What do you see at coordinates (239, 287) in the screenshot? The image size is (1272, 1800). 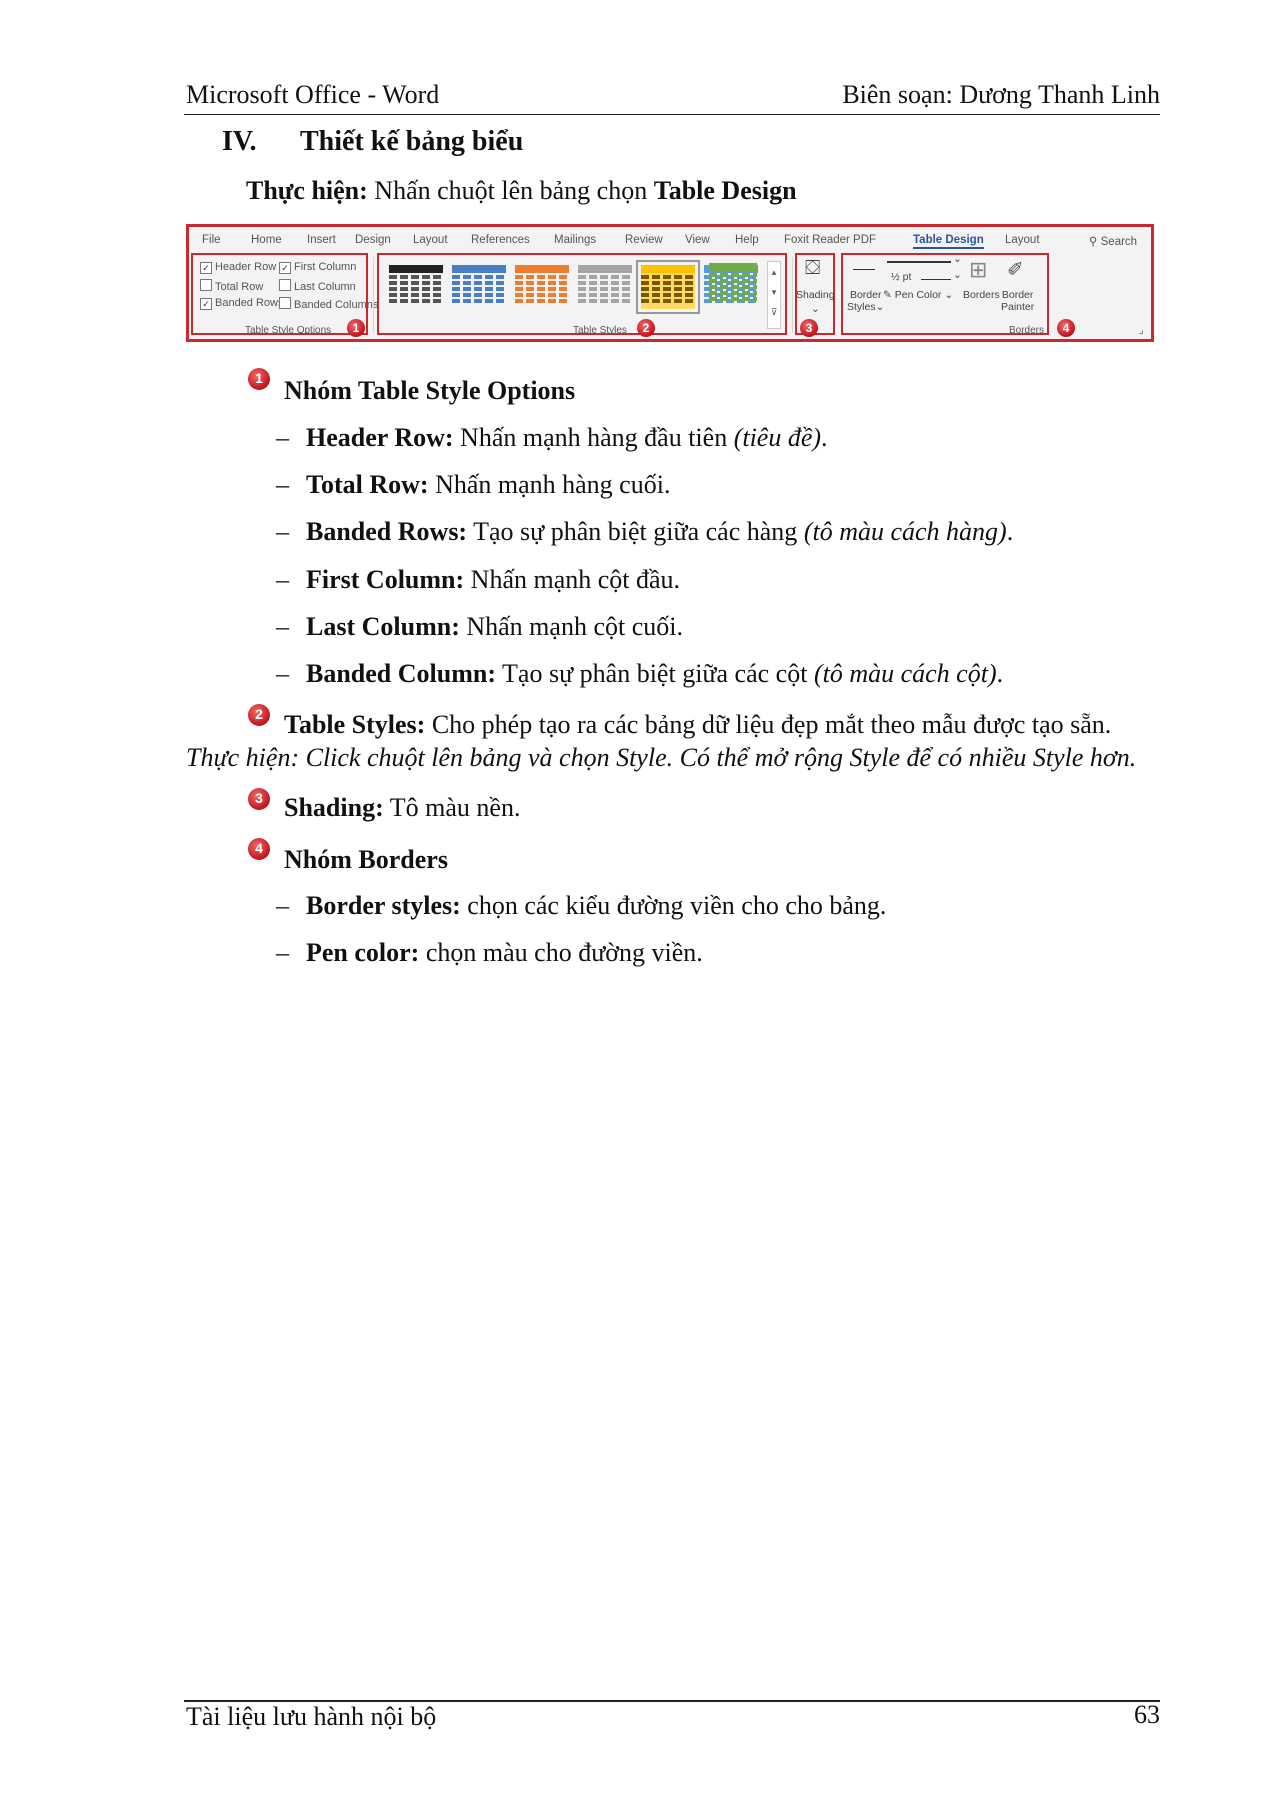 I see `option-label: Total Row` at bounding box center [239, 287].